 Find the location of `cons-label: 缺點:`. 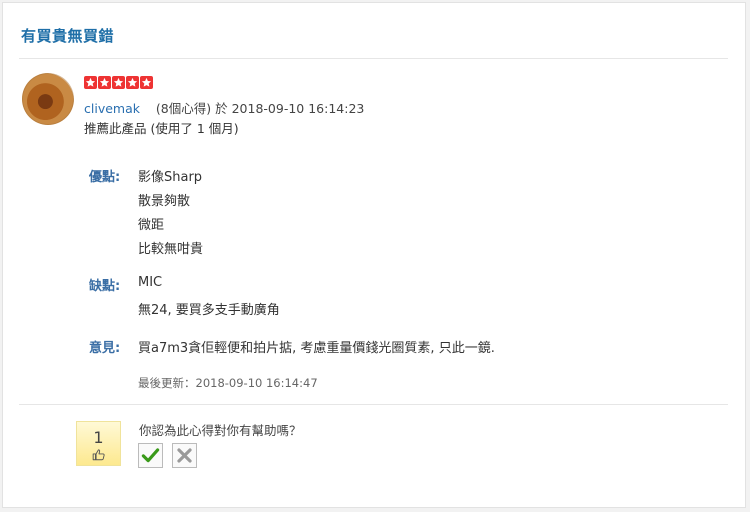

cons-label: 缺點: is located at coordinates (105, 286).